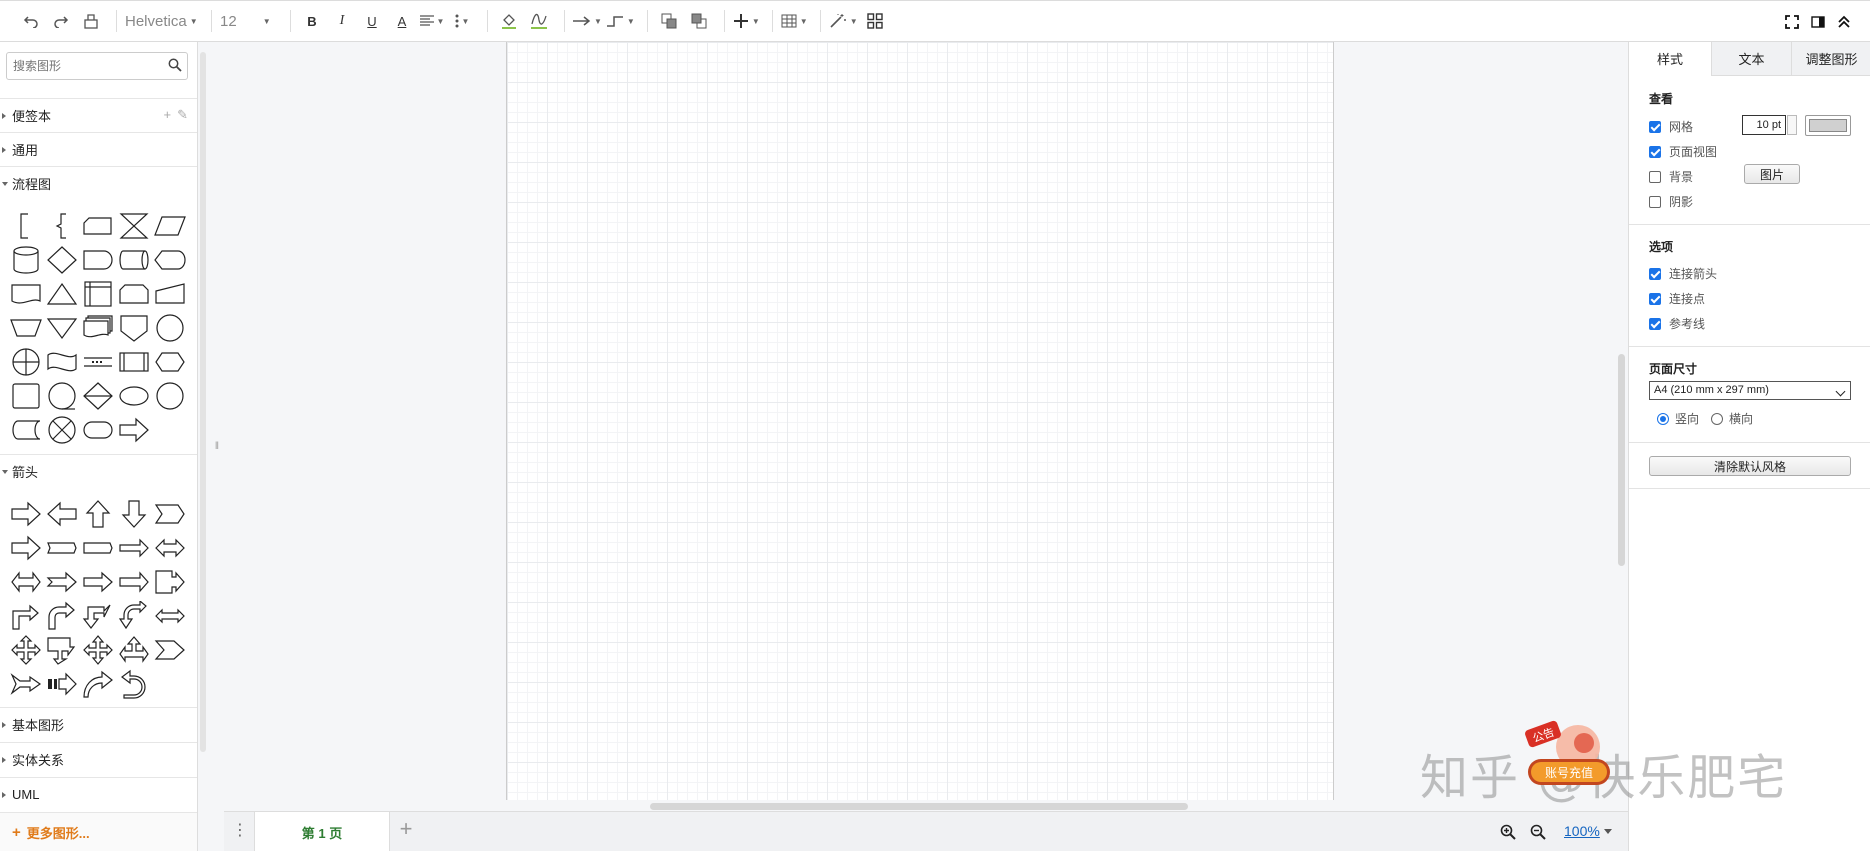 This screenshot has height=851, width=1870. Describe the element at coordinates (1677, 323) in the screenshot. I see `guides-option: 参考线` at that location.